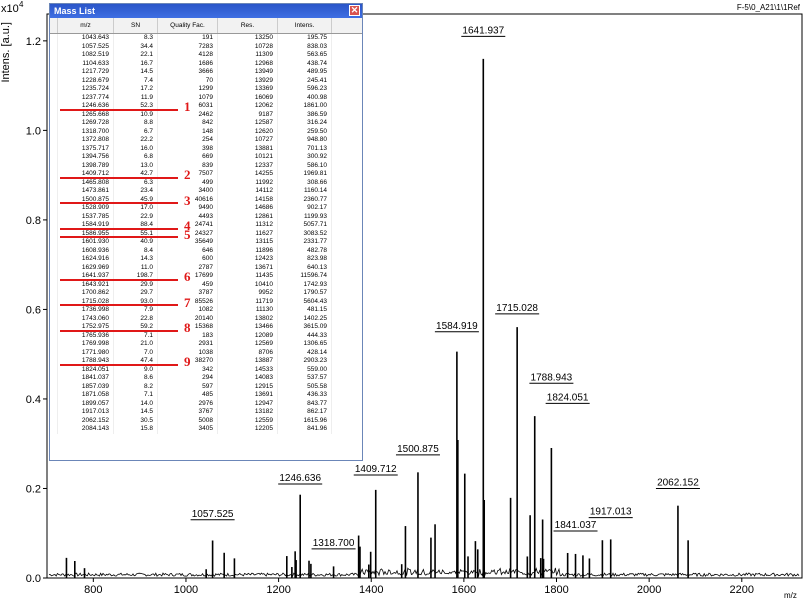  Describe the element at coordinates (305, 55) in the screenshot. I see `cell-intens: 563.65` at that location.